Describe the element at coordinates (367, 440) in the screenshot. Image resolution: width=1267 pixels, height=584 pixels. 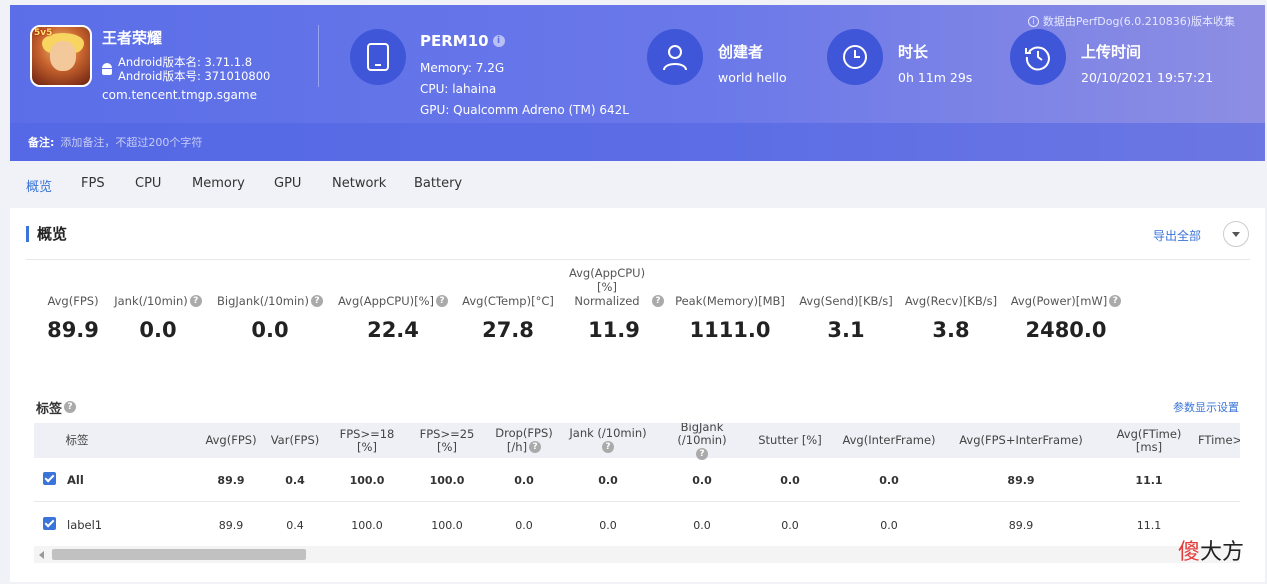
I see `col-fps-18: FPS>=18 [%]` at that location.